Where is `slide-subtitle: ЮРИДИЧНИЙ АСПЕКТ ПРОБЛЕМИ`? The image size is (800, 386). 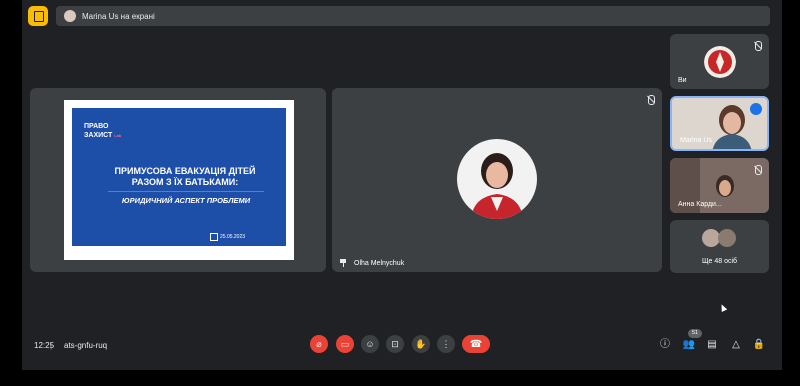
slide-subtitle: ЮРИДИЧНИЙ АСПЕКТ ПРОБЛЕМИ is located at coordinates (186, 200).